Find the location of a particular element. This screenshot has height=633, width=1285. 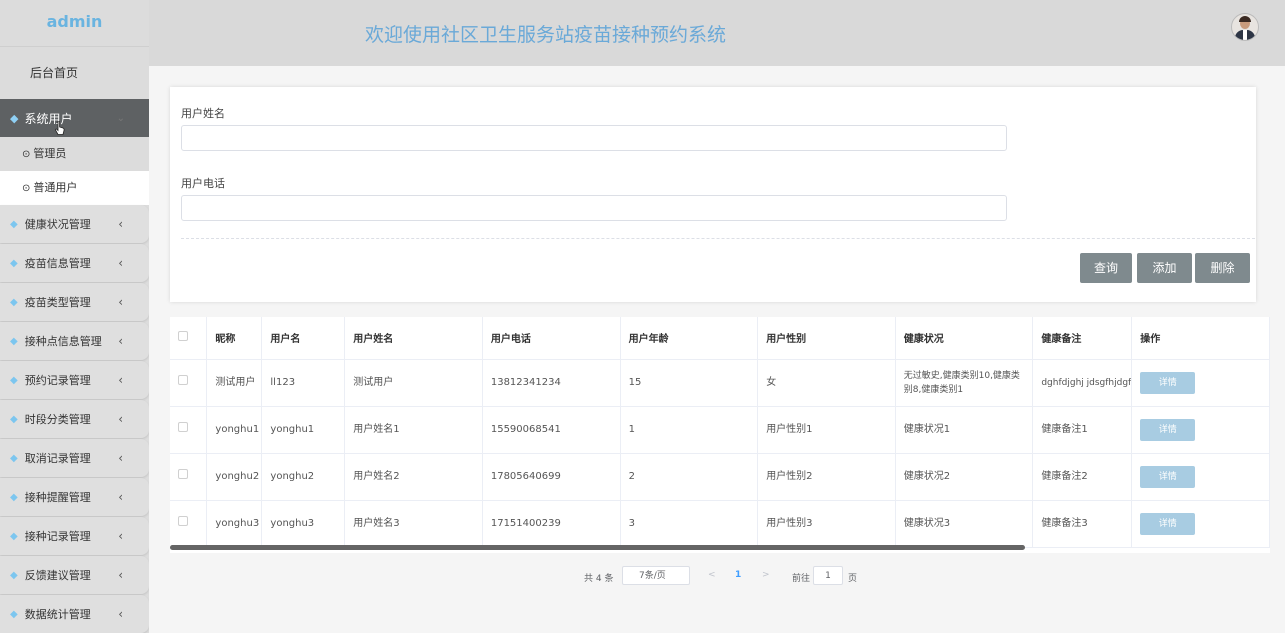

action-cell: 详情 is located at coordinates (1200, 430).